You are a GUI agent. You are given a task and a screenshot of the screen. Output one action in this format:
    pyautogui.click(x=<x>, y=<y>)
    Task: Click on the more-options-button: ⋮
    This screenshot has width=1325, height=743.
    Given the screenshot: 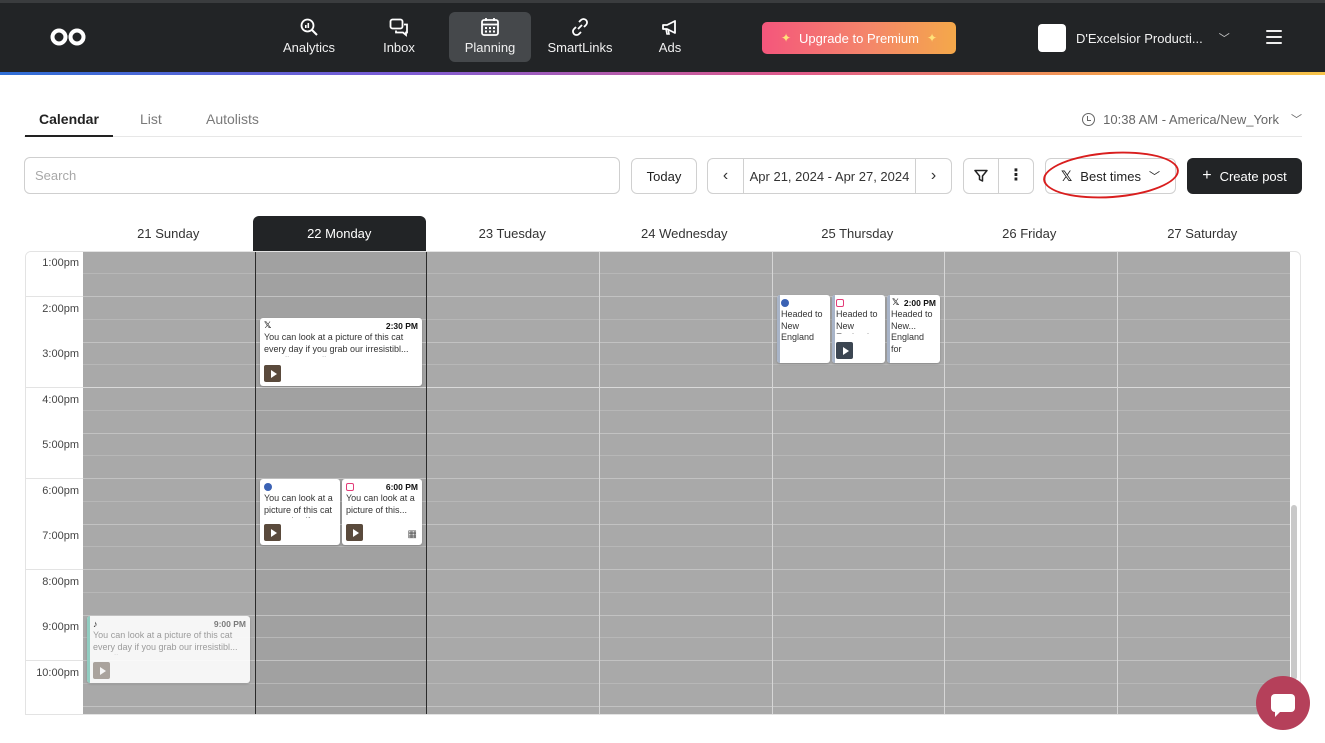 What is the action you would take?
    pyautogui.click(x=1016, y=176)
    